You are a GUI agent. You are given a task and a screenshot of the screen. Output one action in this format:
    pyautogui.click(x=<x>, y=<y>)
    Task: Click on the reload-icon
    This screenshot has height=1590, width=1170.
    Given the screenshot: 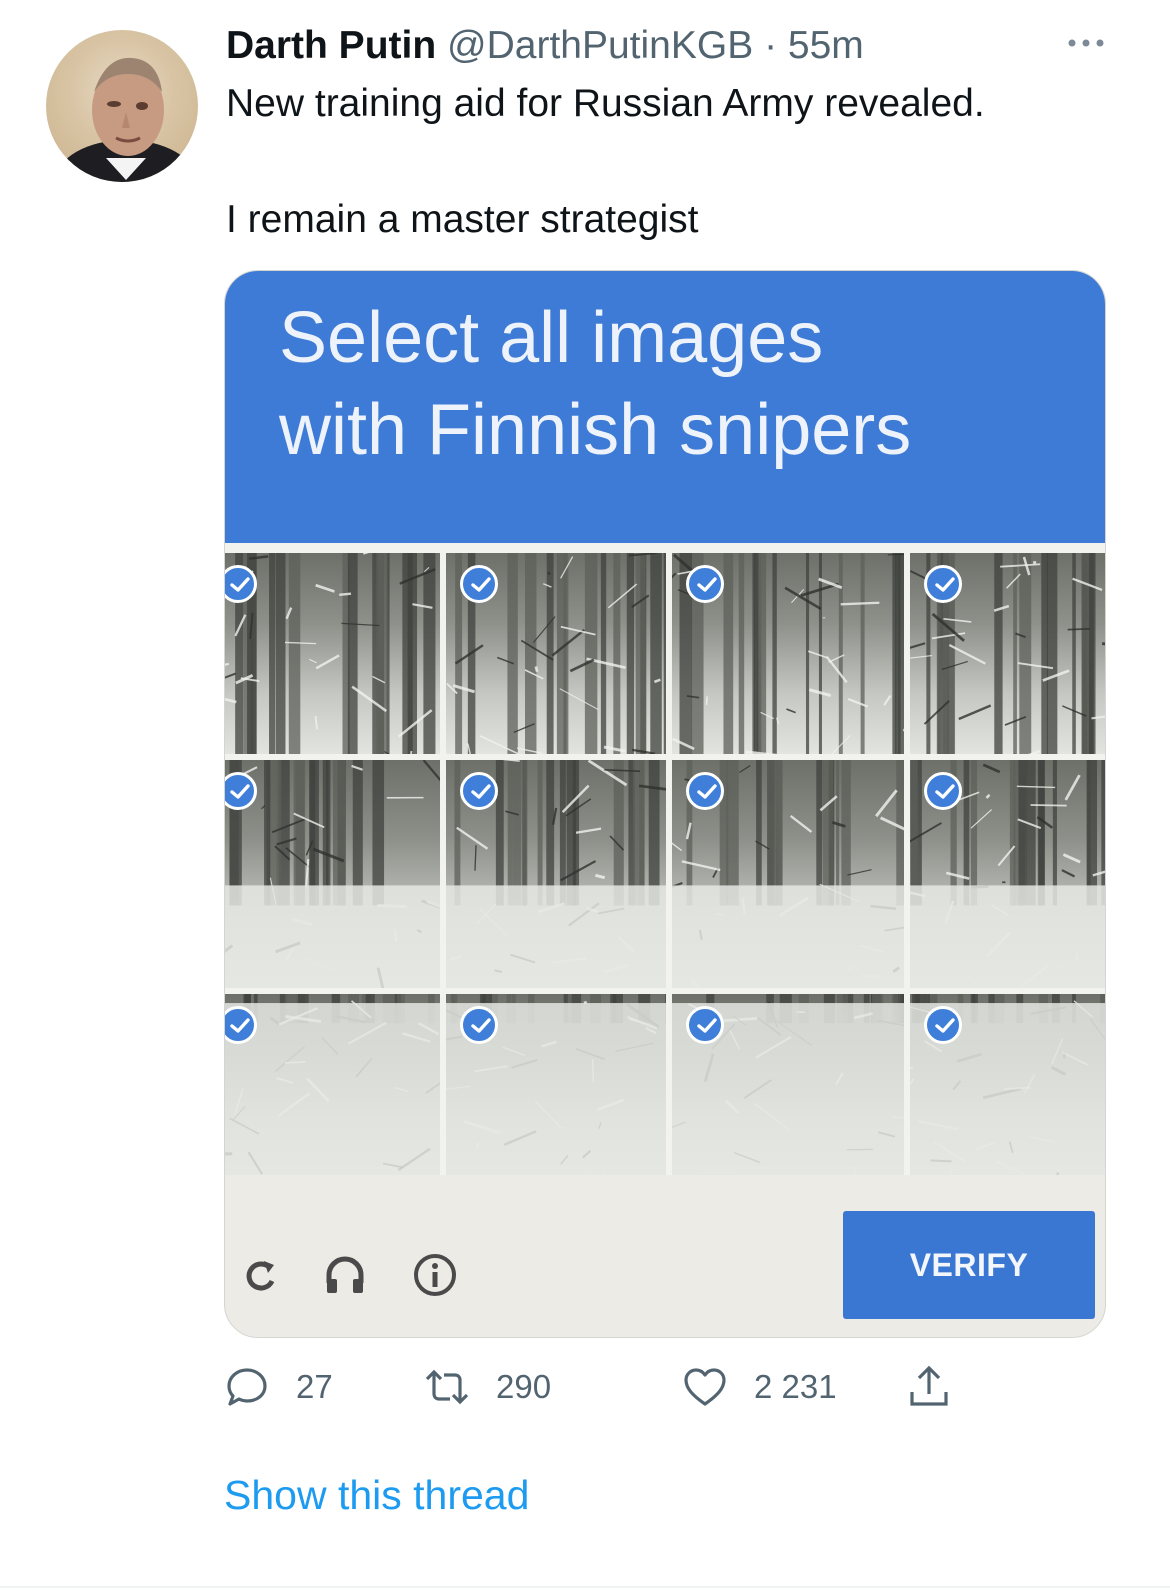 What is the action you would take?
    pyautogui.click(x=260, y=1276)
    